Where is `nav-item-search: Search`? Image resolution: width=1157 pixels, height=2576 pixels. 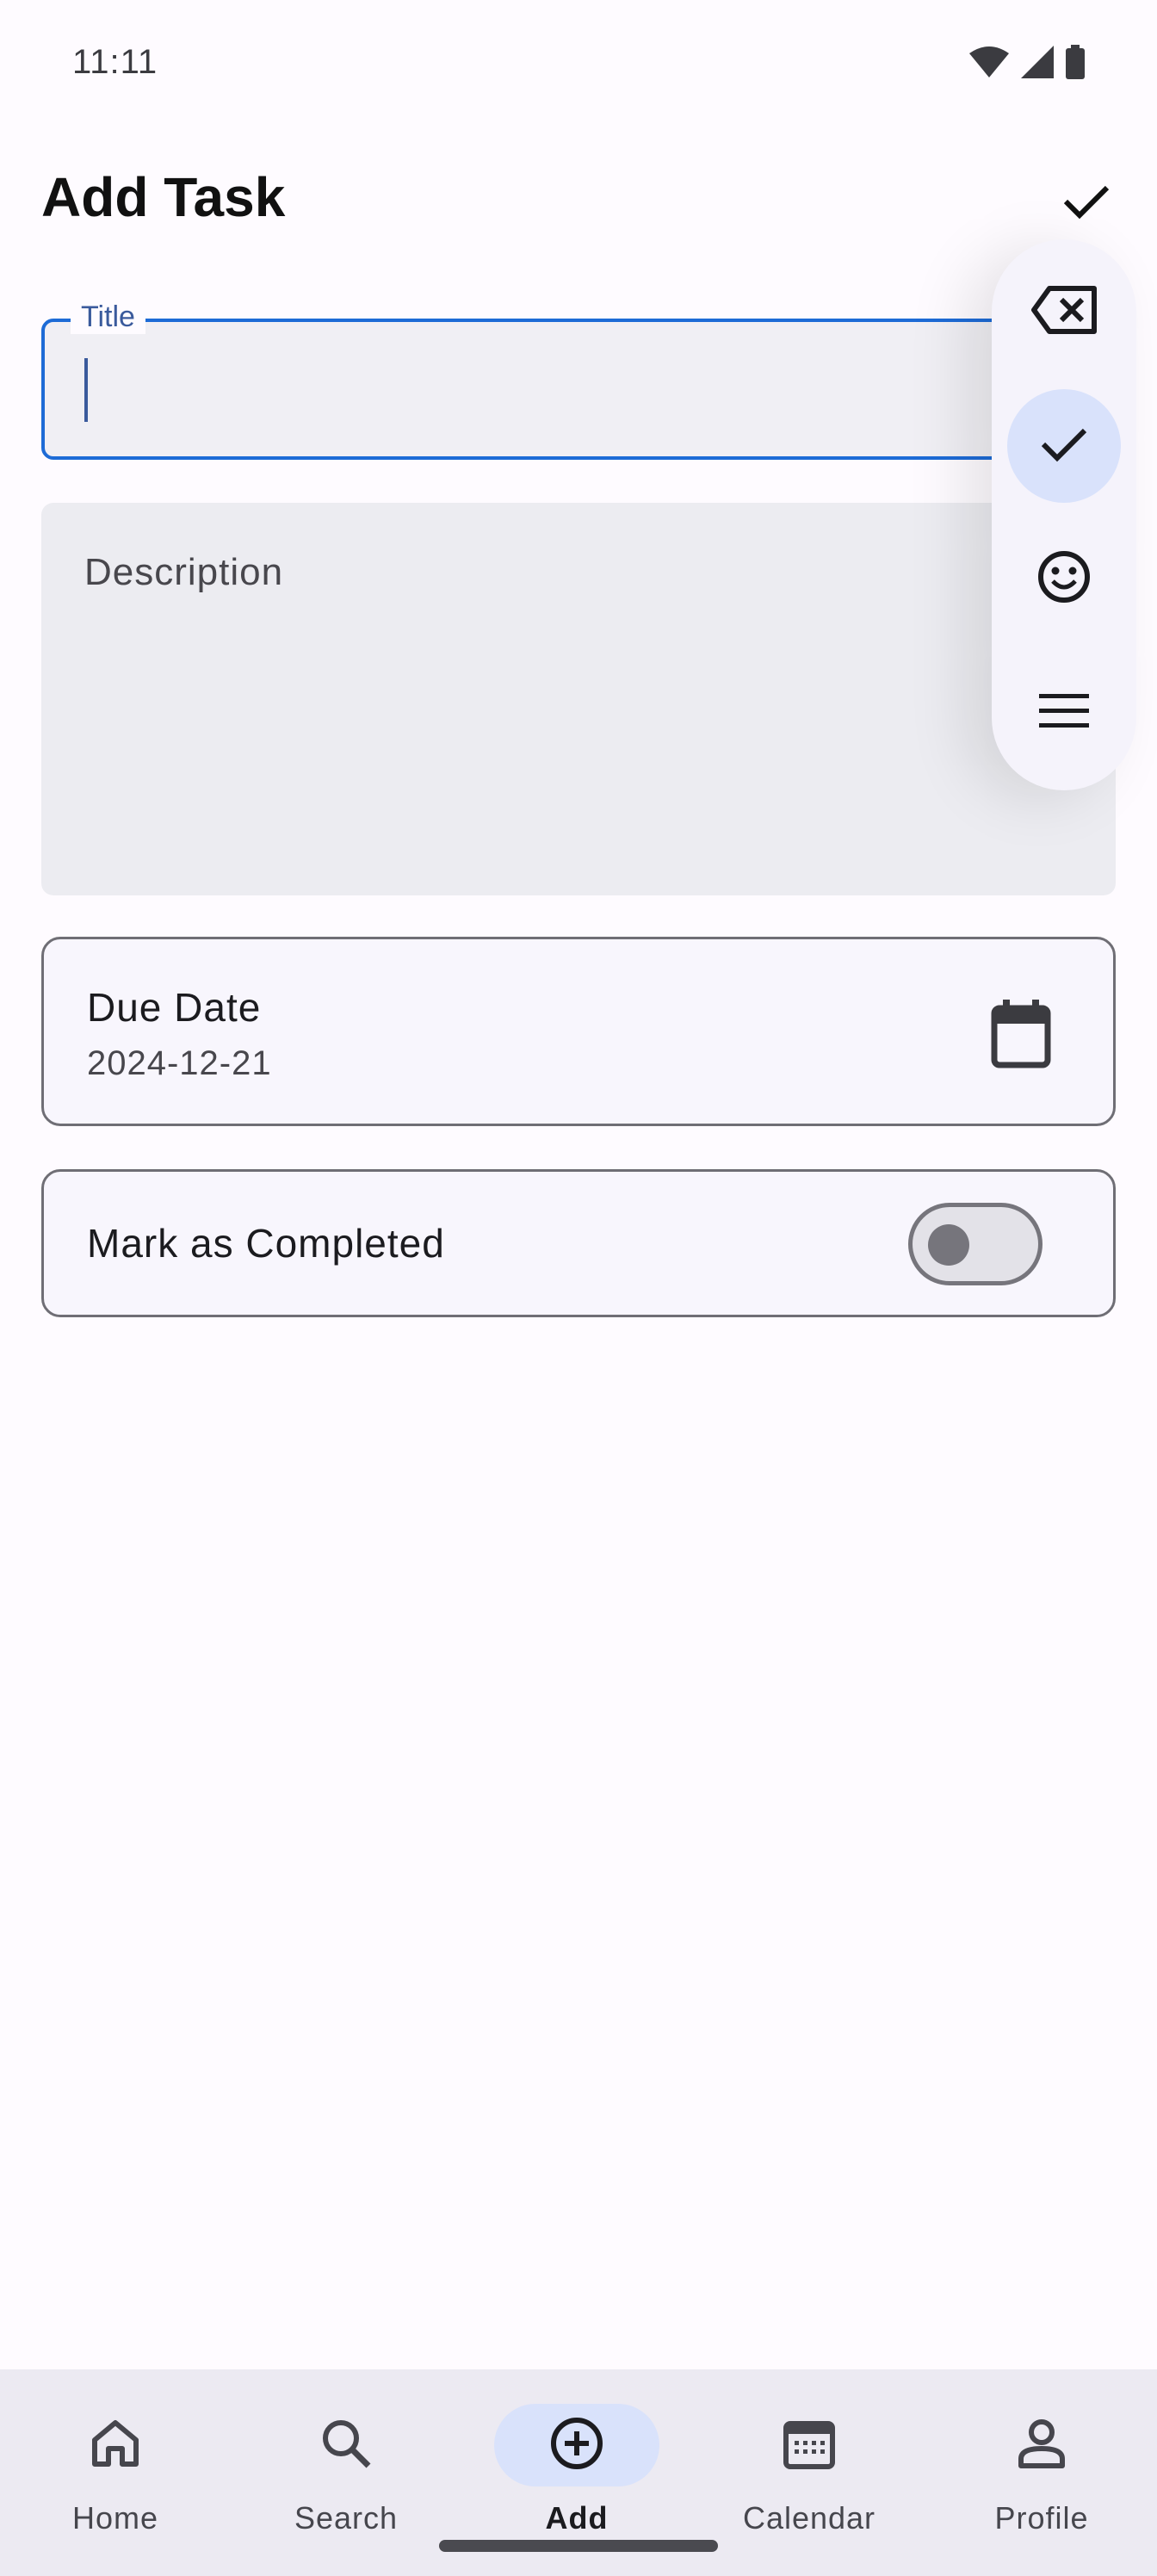
nav-item-search: Search is located at coordinates (346, 2473).